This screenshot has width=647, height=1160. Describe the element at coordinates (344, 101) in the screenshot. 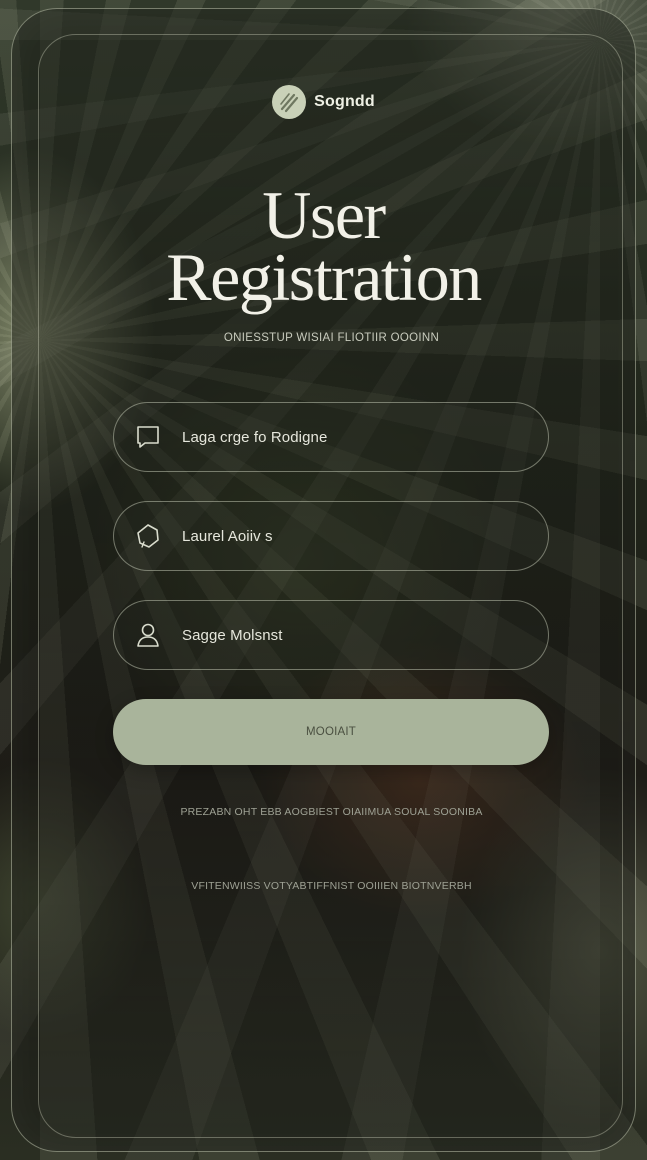

I see `brand-name: Sogndd` at that location.